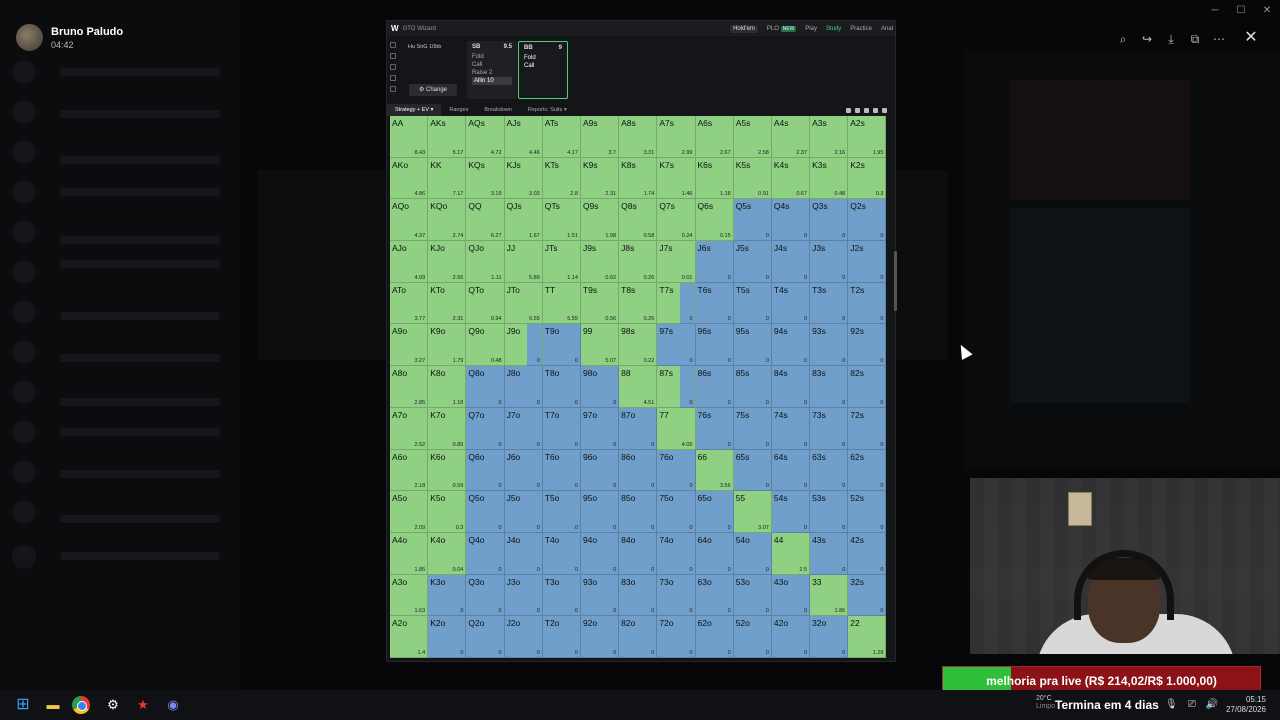 The width and height of the screenshot is (1280, 720). I want to click on hand-cell: AKs 5.17, so click(447, 137).